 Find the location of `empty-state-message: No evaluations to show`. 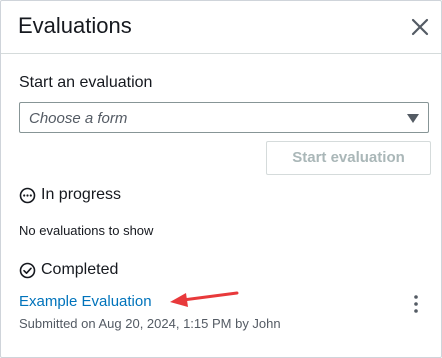

empty-state-message: No evaluations to show is located at coordinates (86, 230).